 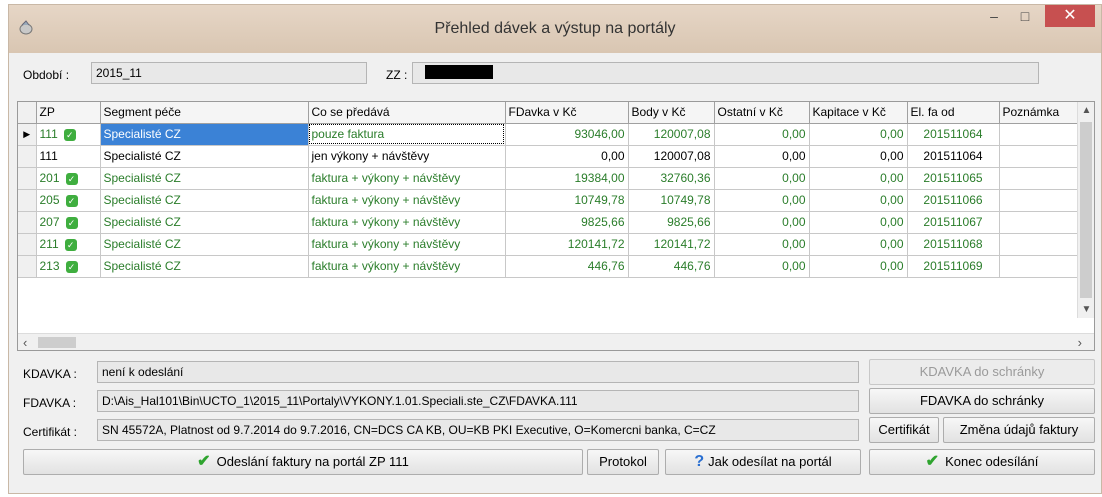 What do you see at coordinates (953, 178) in the screenshot?
I see `cell-elfa: 201511065` at bounding box center [953, 178].